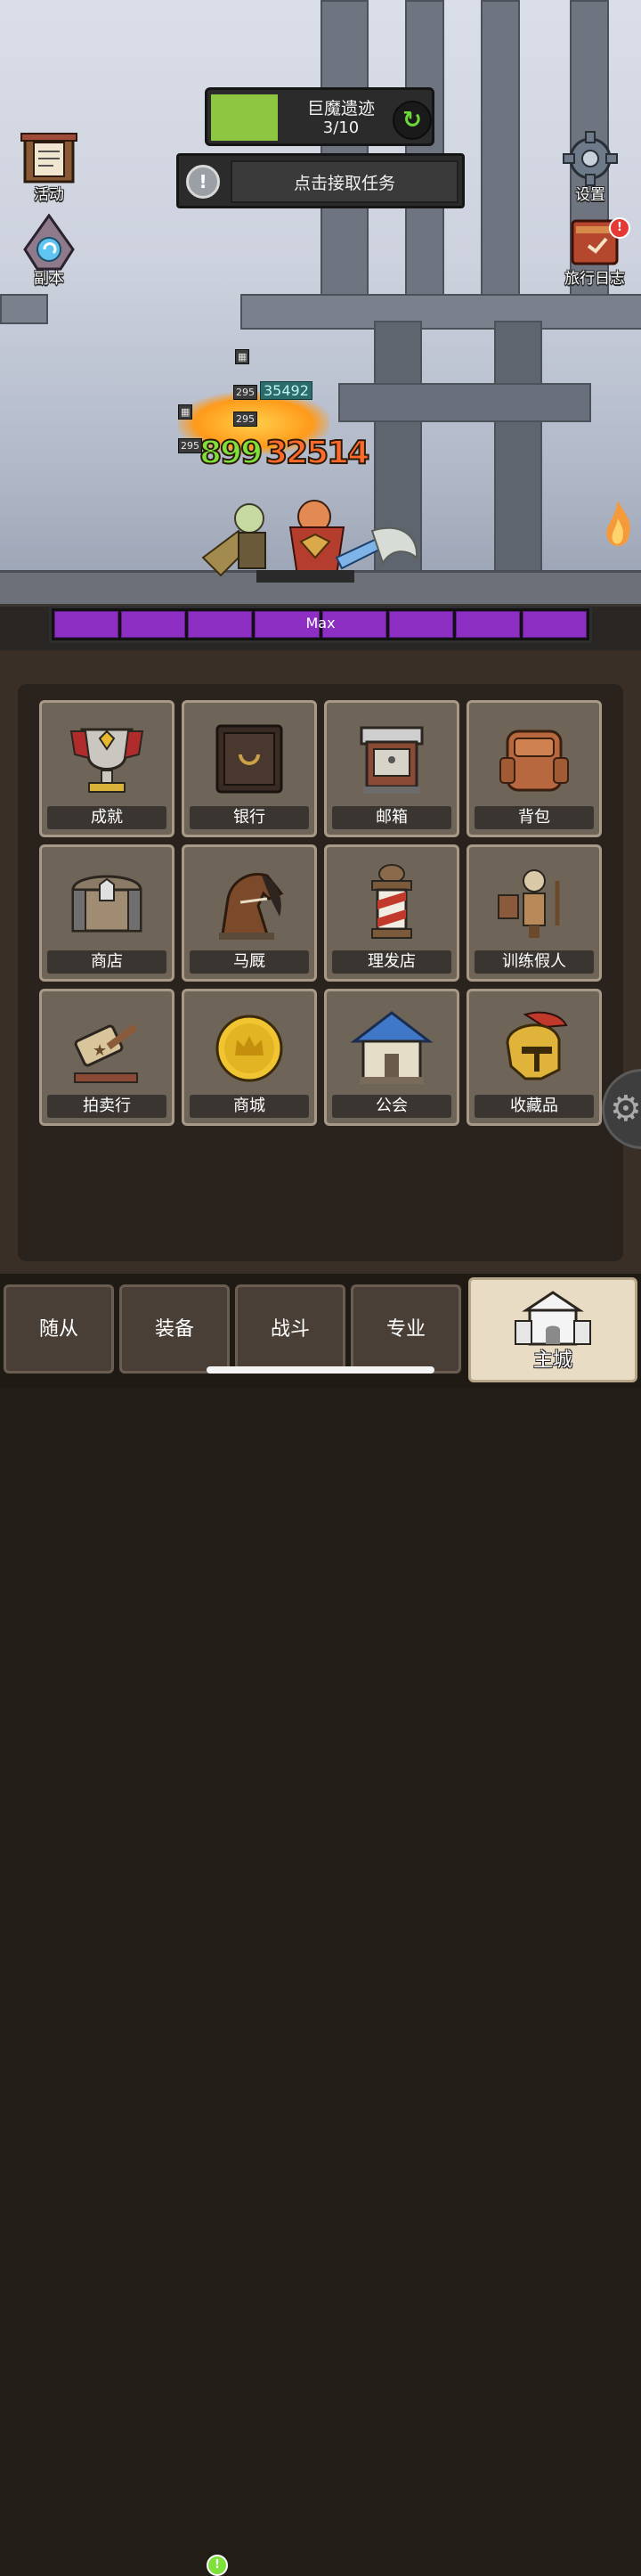 The image size is (641, 2576). I want to click on hero-party, so click(309, 542).